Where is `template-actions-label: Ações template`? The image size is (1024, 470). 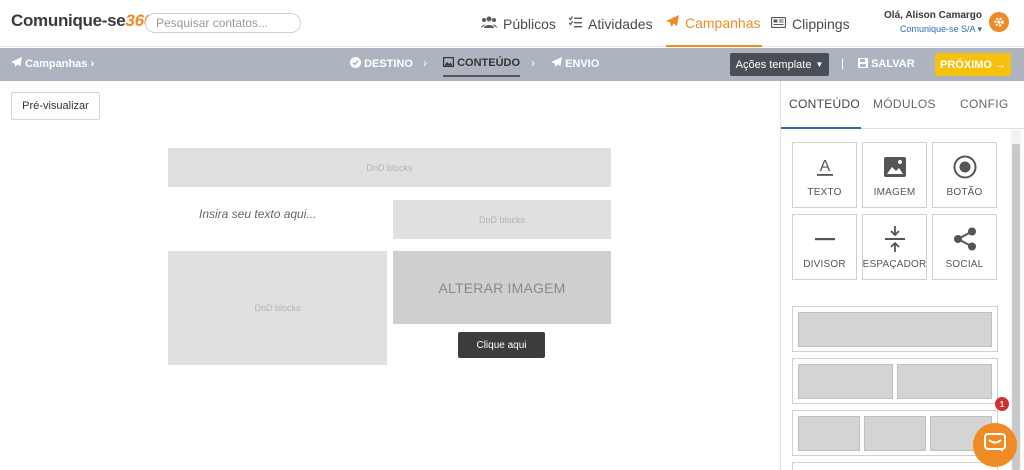 template-actions-label: Ações template is located at coordinates (773, 64).